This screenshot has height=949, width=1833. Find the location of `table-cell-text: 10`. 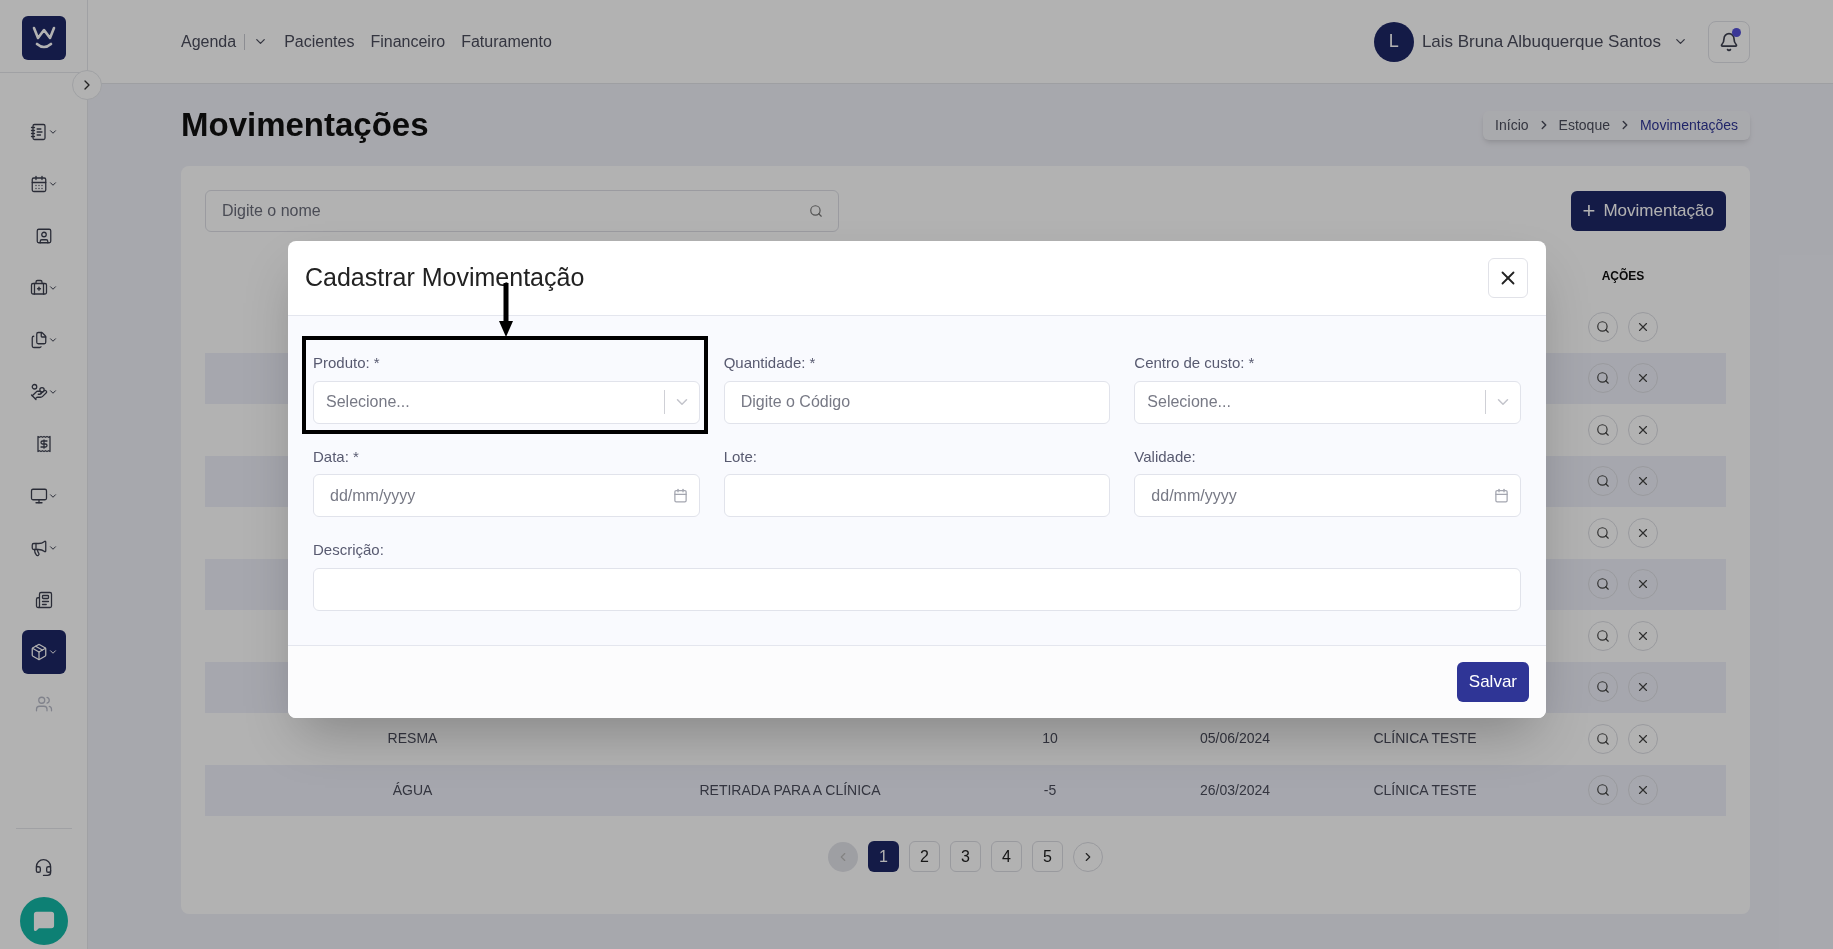

table-cell-text: 10 is located at coordinates (1050, 739).